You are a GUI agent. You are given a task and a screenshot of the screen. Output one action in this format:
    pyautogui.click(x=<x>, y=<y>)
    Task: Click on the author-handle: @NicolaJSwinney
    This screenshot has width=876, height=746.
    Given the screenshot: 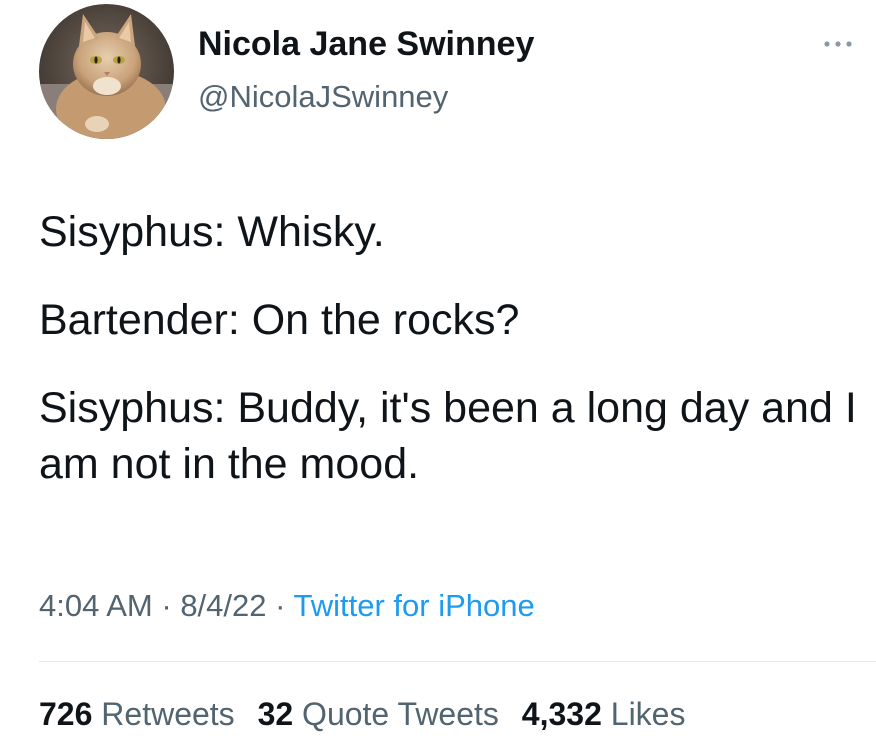 What is the action you would take?
    pyautogui.click(x=323, y=97)
    